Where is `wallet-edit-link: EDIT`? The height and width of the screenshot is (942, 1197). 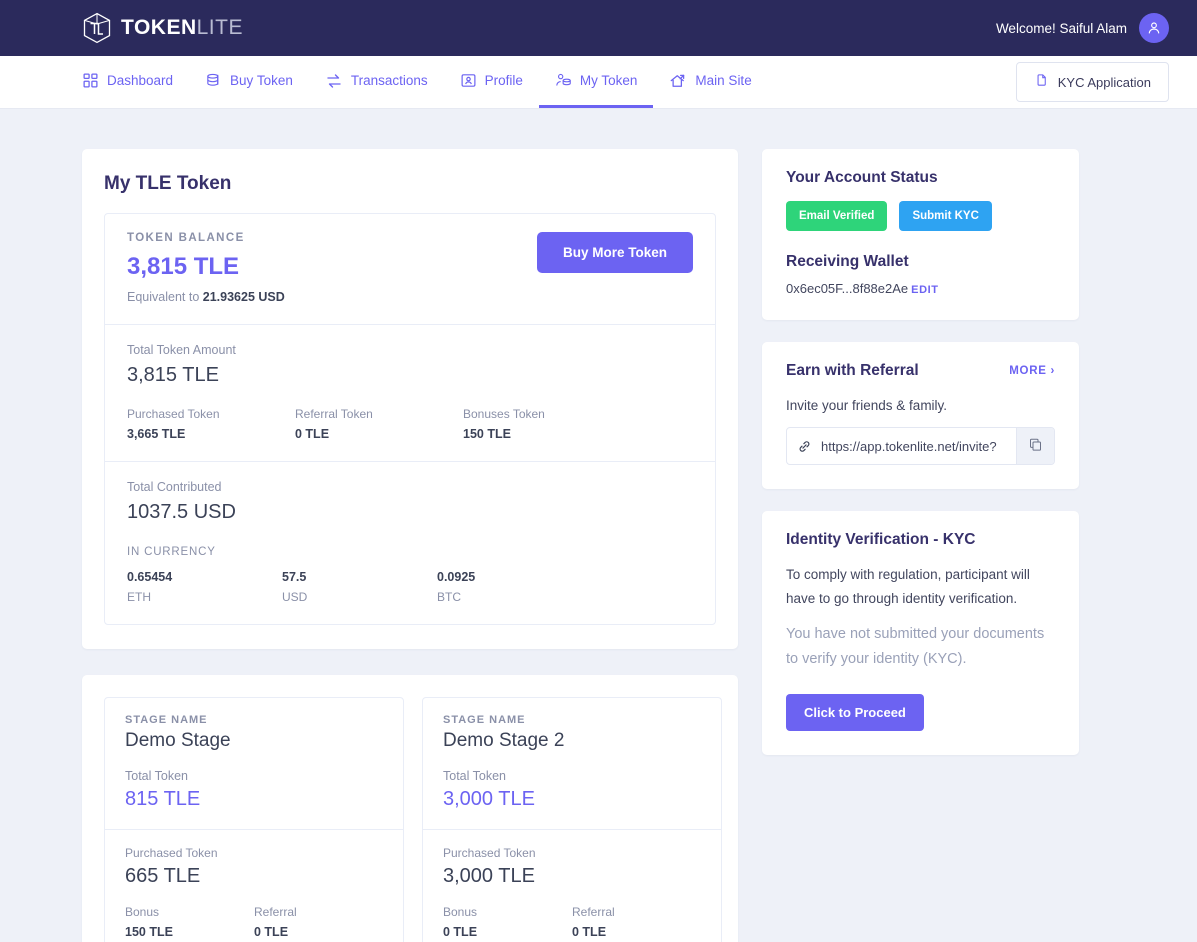 wallet-edit-link: EDIT is located at coordinates (924, 290).